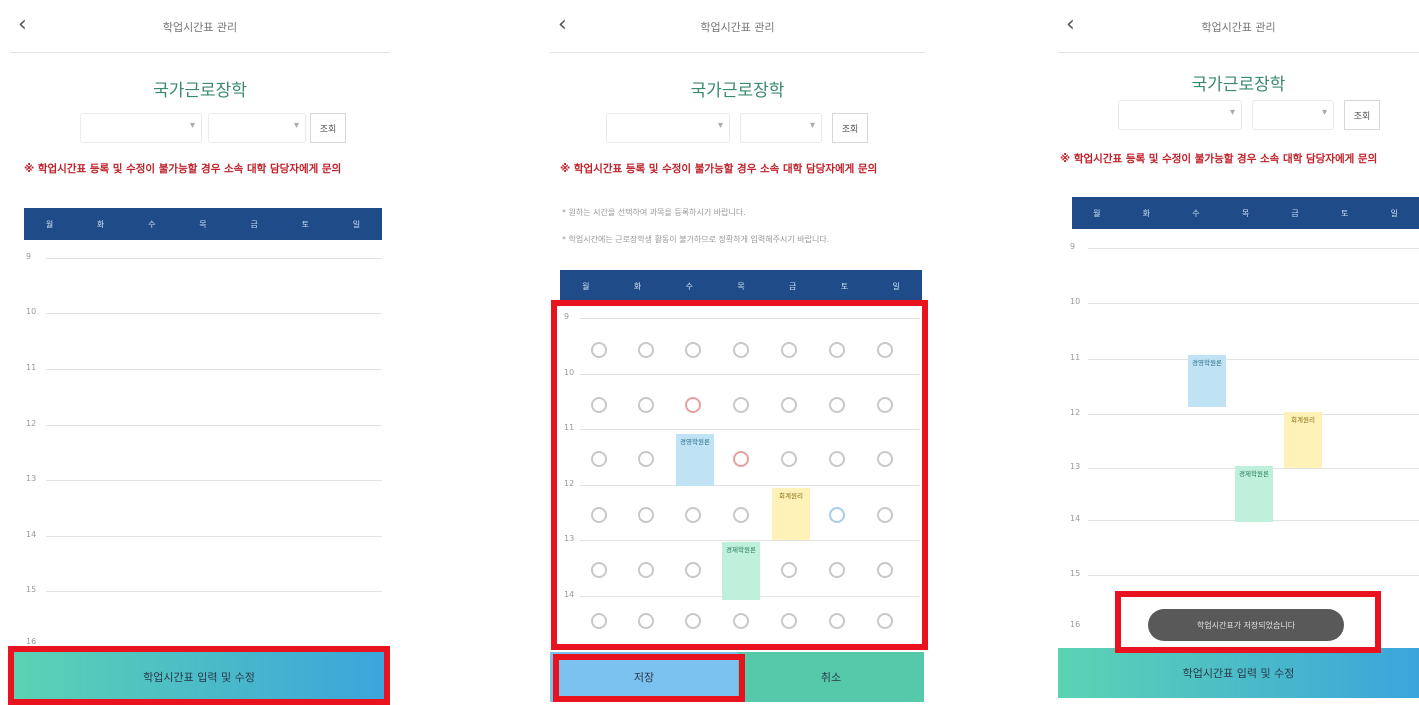 Image resolution: width=1419 pixels, height=705 pixels. I want to click on course-block: 경제학원론, so click(1254, 494).